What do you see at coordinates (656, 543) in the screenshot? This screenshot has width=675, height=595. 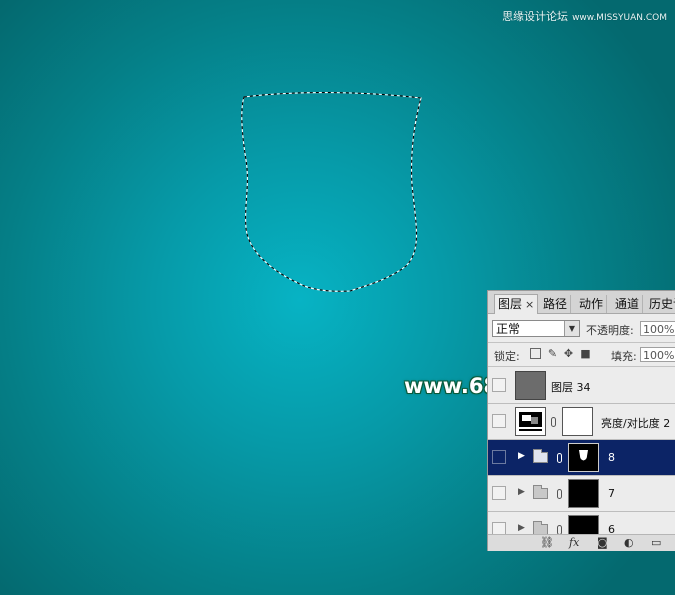 I see `new-group-icon: ▭` at bounding box center [656, 543].